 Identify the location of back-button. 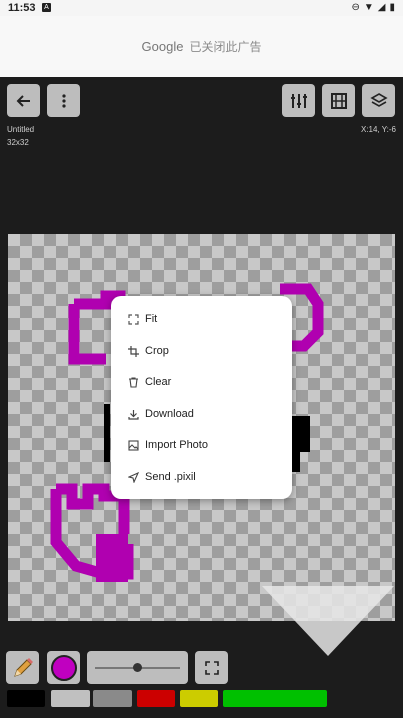
(23, 100).